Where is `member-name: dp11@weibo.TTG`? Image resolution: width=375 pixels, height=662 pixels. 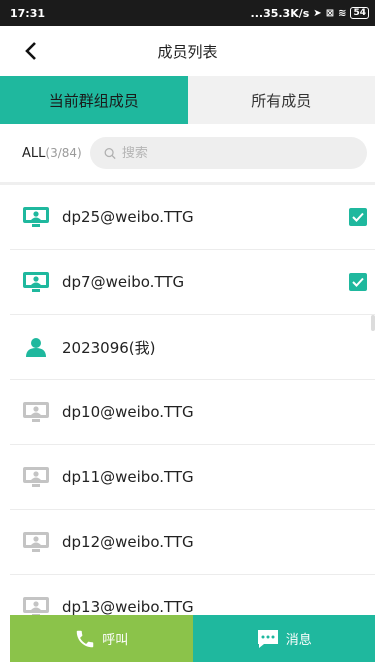
member-name: dp11@weibo.TTG is located at coordinates (128, 477).